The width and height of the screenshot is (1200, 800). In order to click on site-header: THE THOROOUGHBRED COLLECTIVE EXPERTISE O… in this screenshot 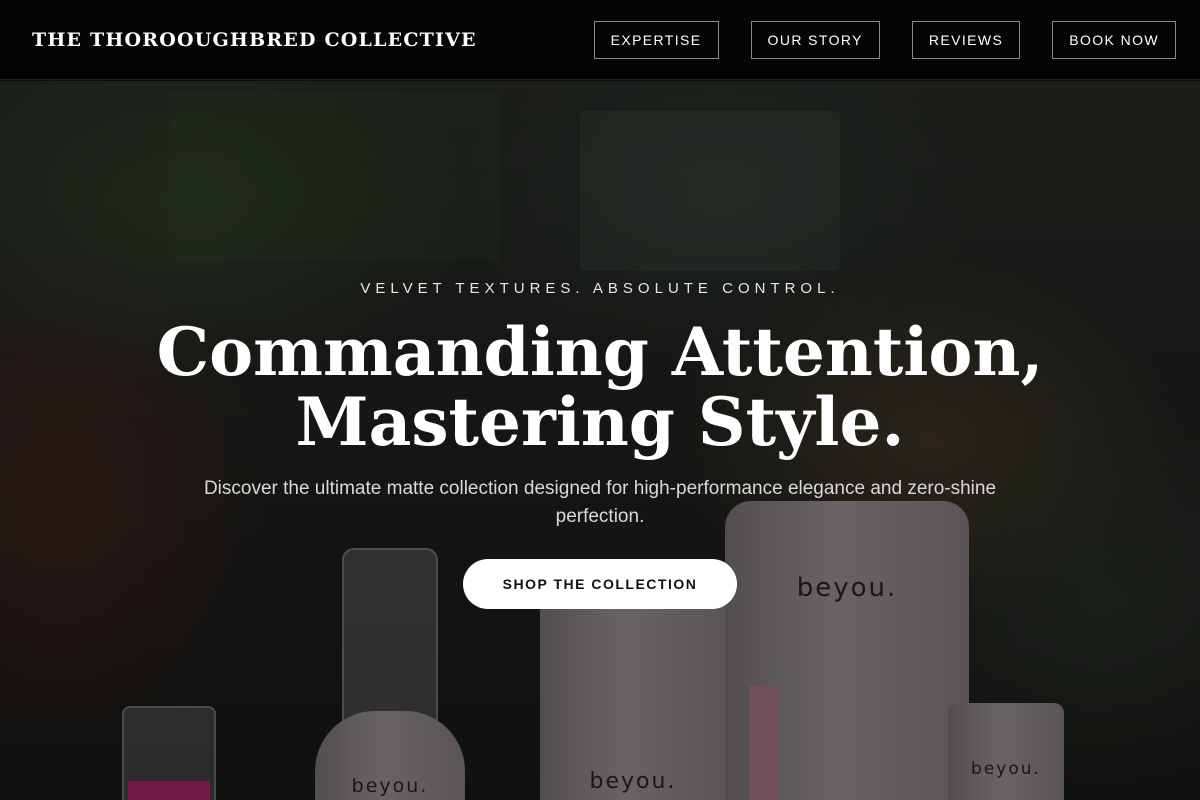, I will do `click(600, 40)`.